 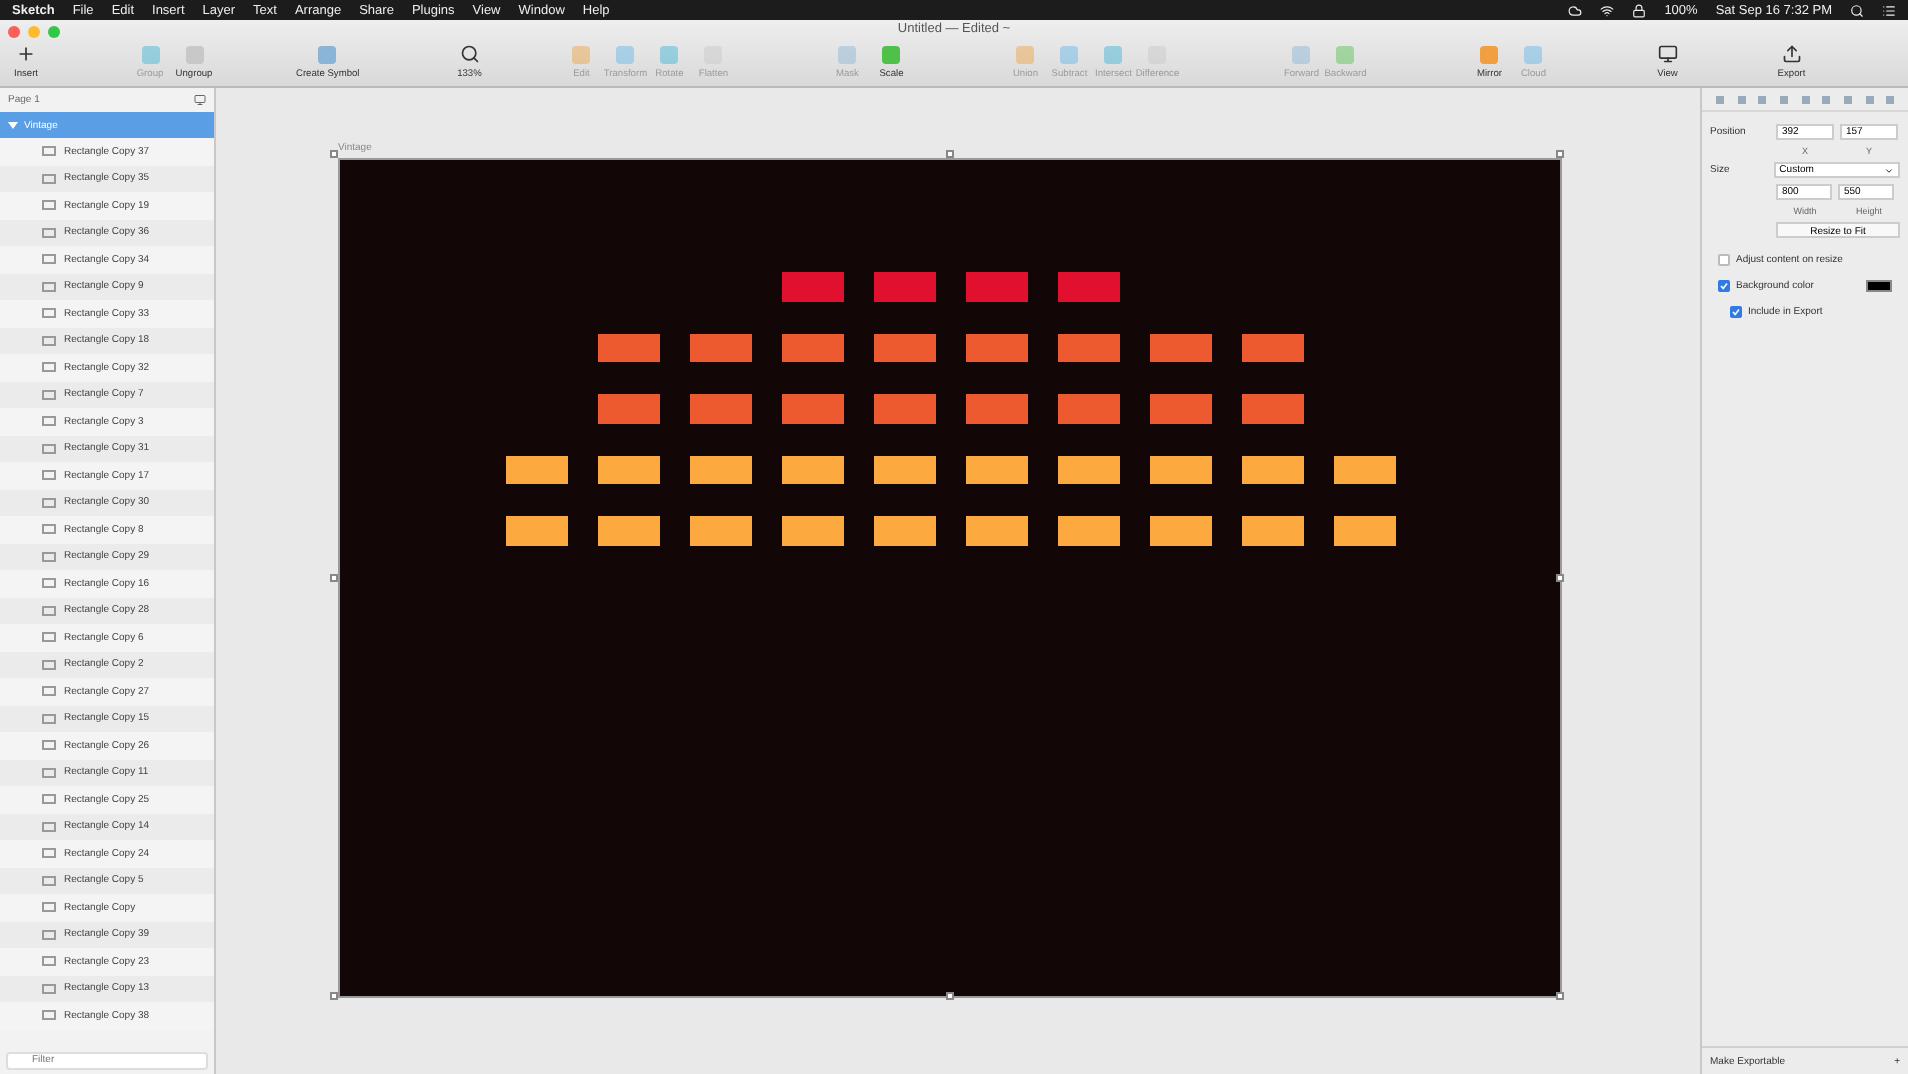 I want to click on list-icon, so click(x=1889, y=10).